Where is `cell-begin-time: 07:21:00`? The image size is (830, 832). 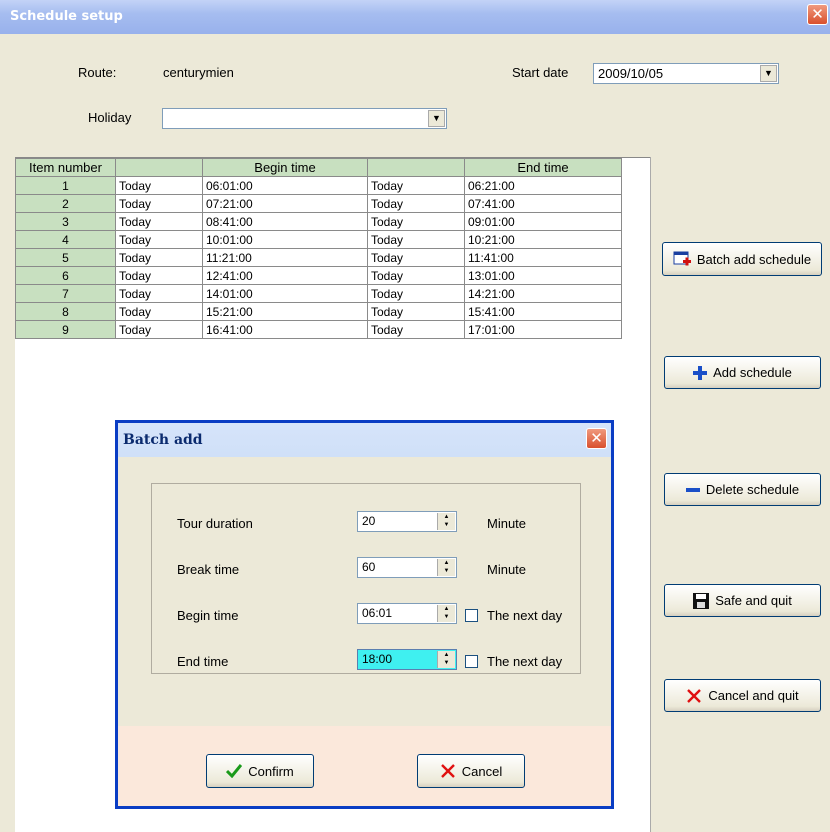 cell-begin-time: 07:21:00 is located at coordinates (285, 203).